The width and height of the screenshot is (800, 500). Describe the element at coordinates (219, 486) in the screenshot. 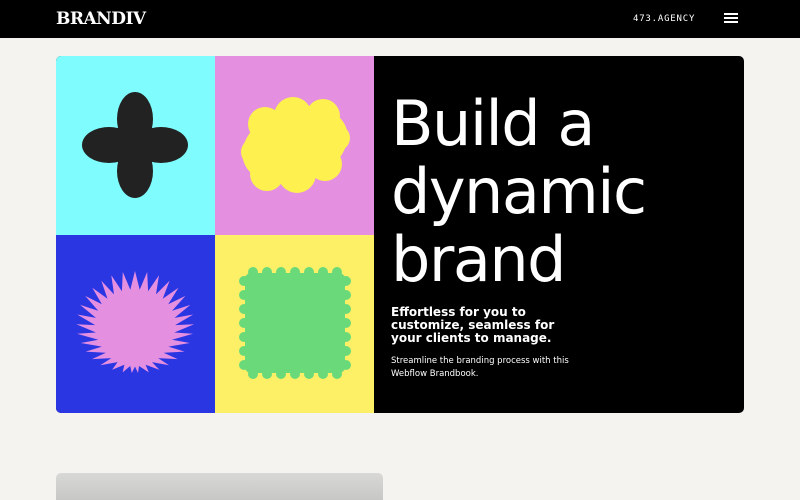

I see `preview-image` at that location.